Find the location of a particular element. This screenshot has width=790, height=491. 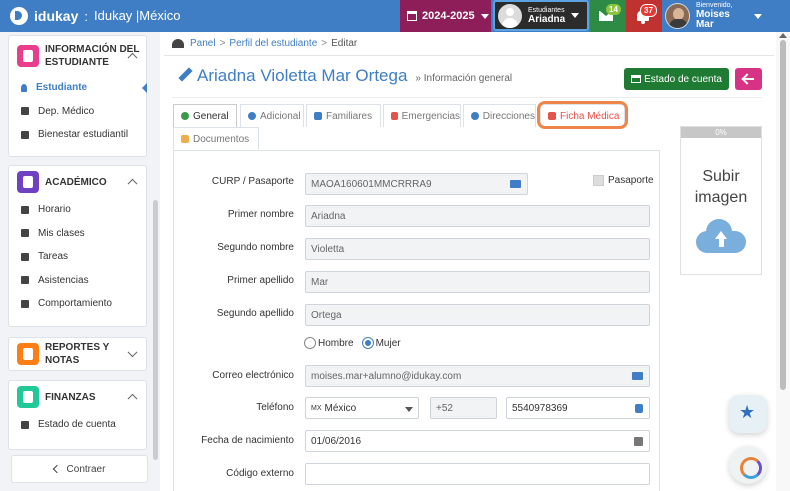

tab-familiares: Familiares is located at coordinates (343, 115).